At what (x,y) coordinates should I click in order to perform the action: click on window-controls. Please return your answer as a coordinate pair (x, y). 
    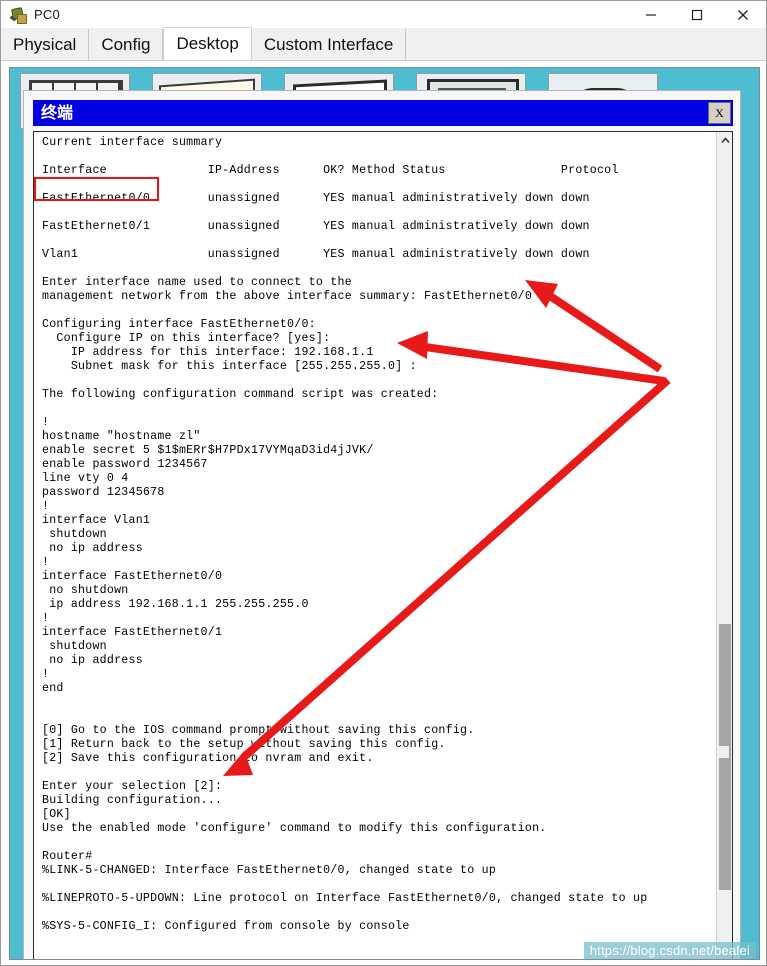
    Looking at the image, I should click on (697, 14).